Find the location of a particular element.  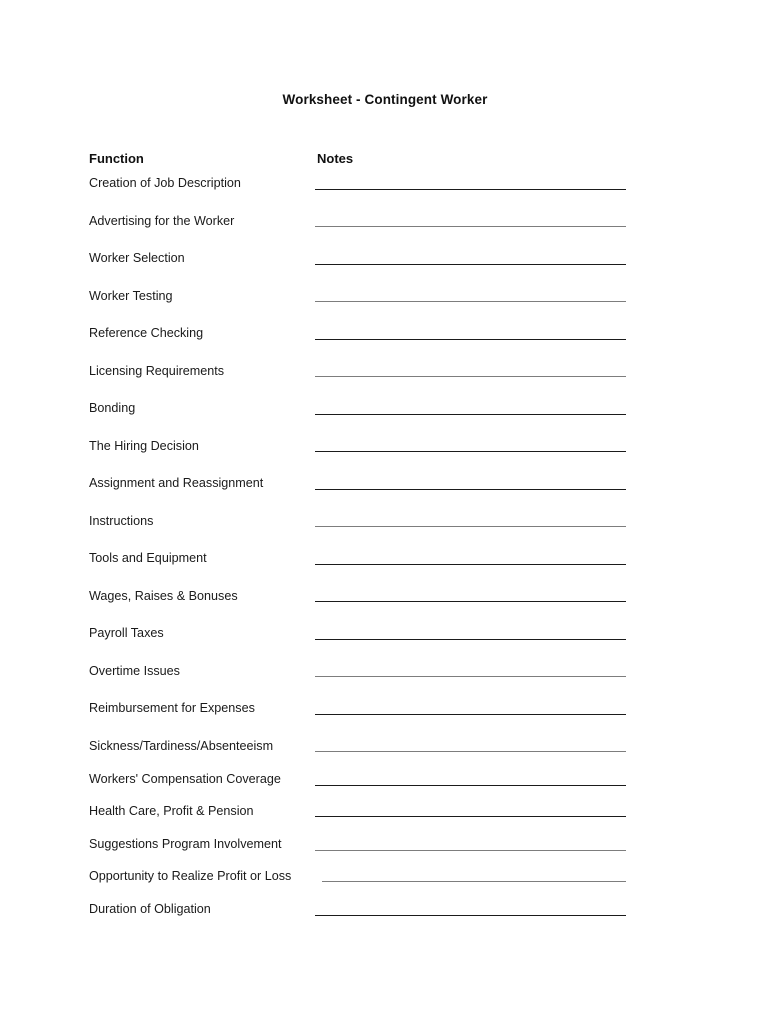

worksheet-row: Worker Selection is located at coordinates (385, 262).